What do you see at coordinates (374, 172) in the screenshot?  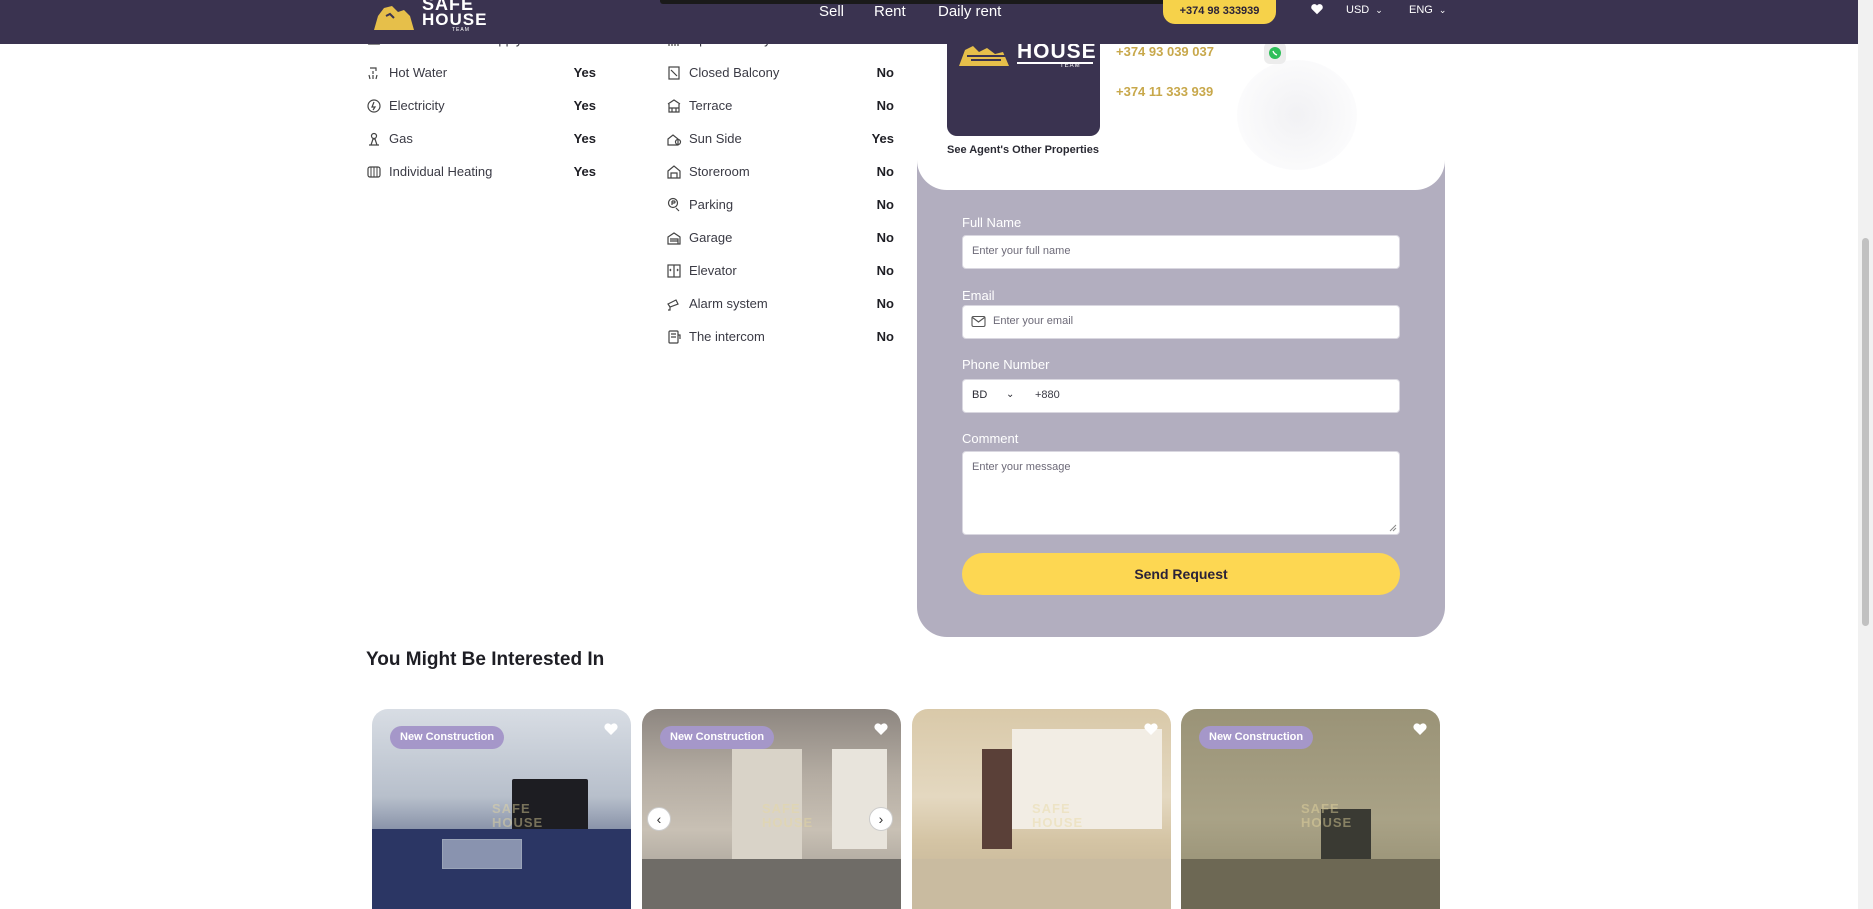 I see `heating-icon` at bounding box center [374, 172].